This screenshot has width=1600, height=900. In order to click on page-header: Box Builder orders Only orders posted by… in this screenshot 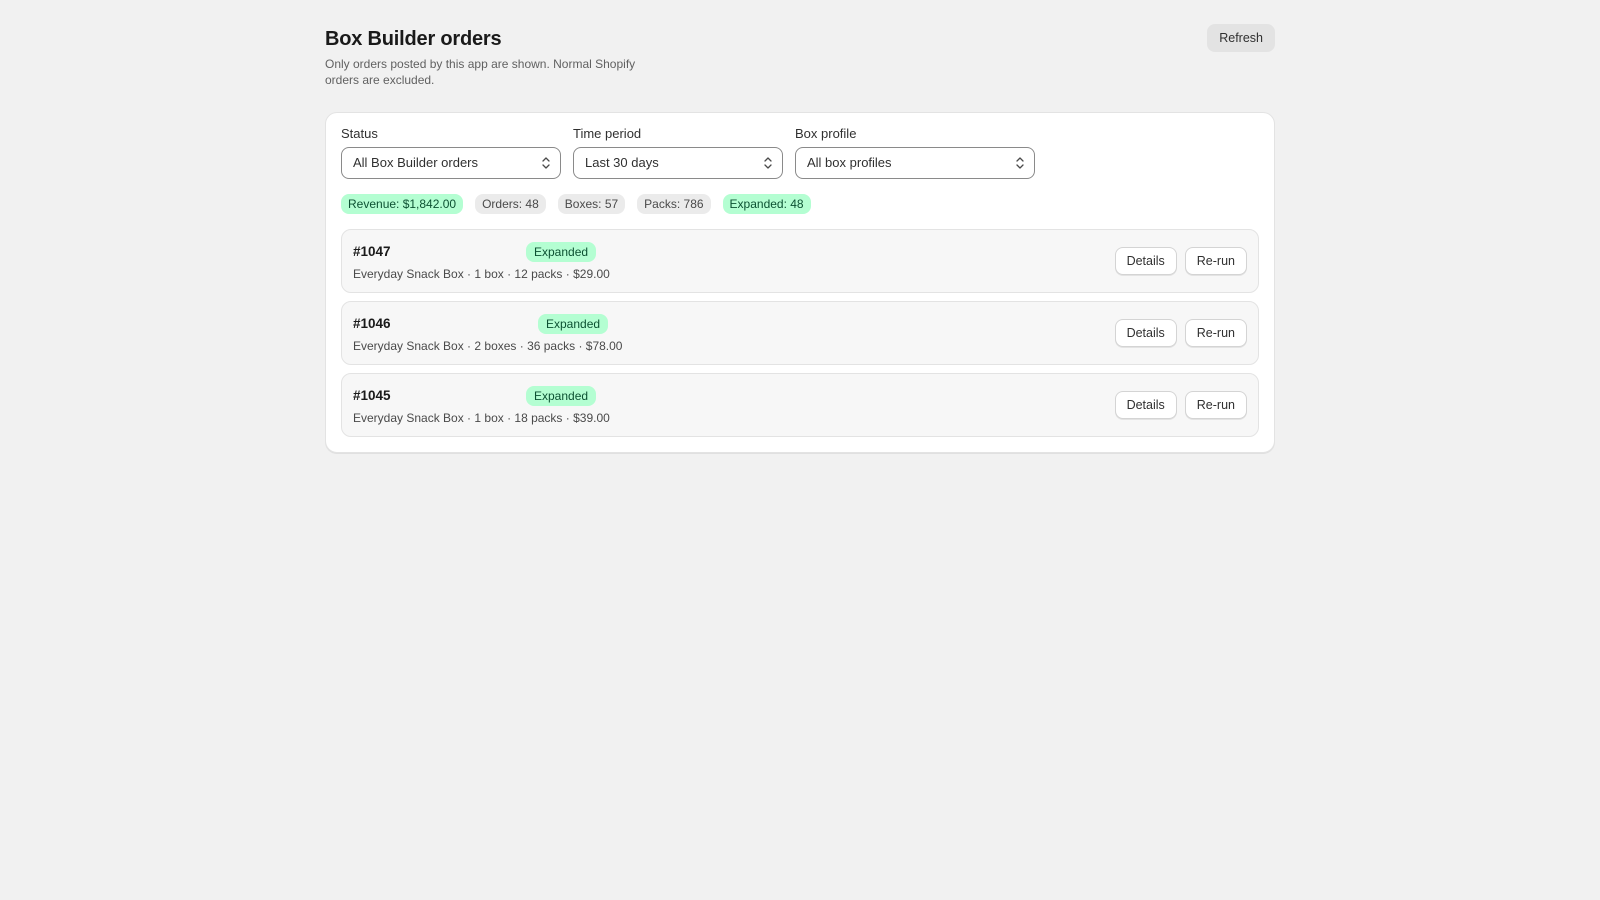, I will do `click(800, 55)`.